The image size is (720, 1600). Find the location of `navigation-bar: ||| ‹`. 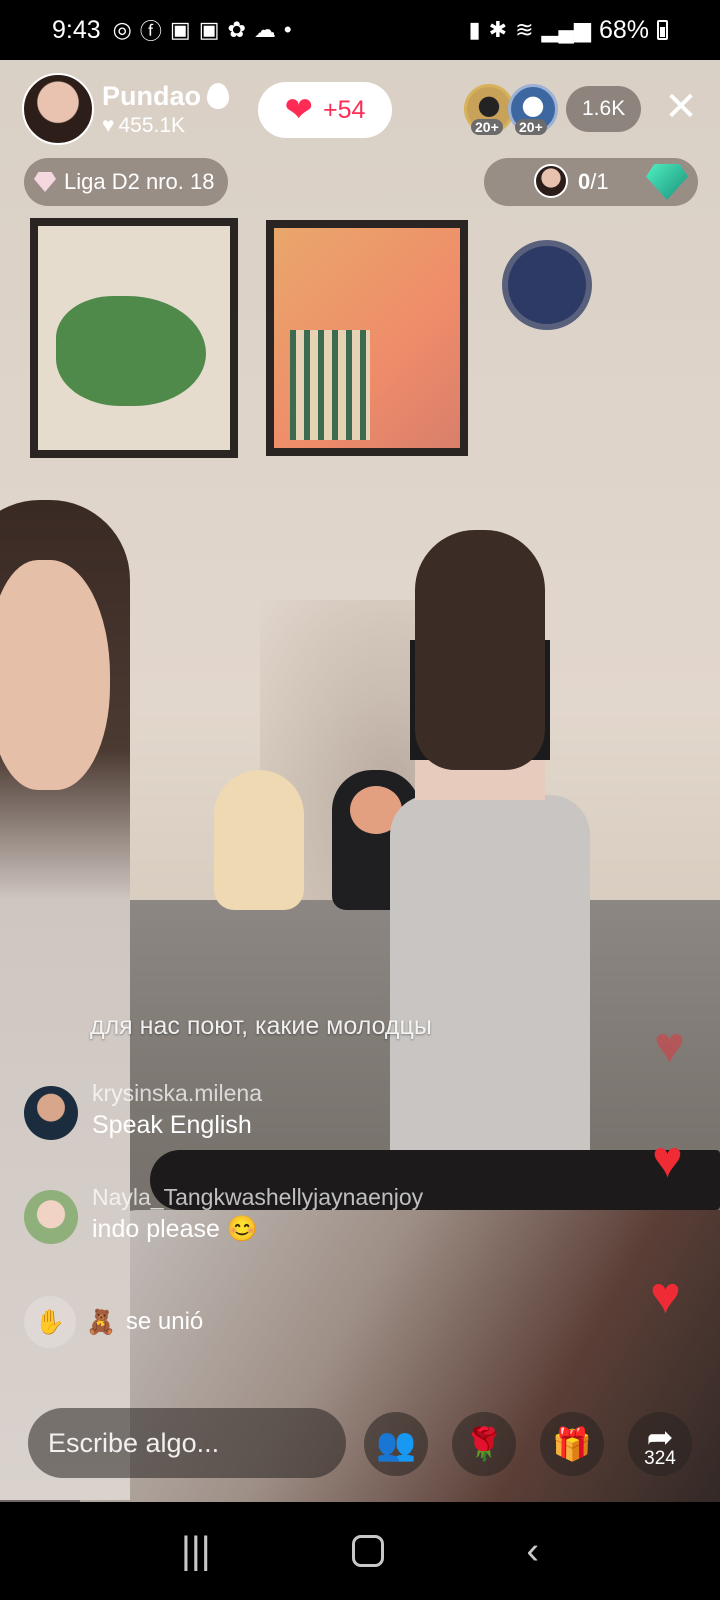

navigation-bar: ||| ‹ is located at coordinates (360, 1551).